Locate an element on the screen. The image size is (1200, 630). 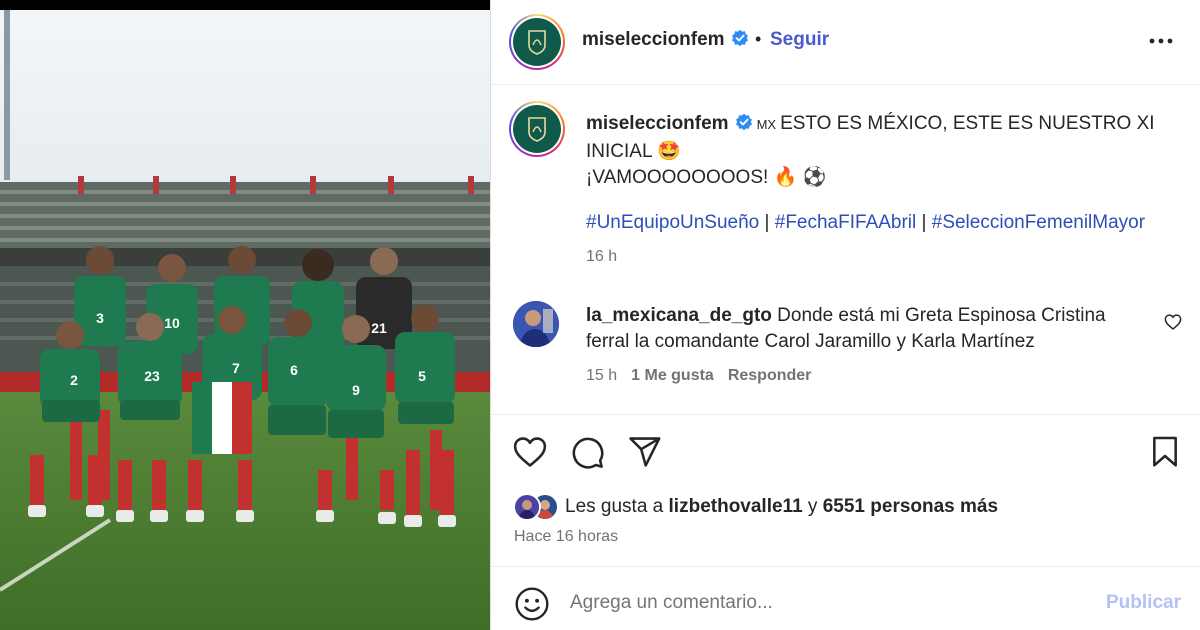
profile-avatar is located at coordinates (537, 42).